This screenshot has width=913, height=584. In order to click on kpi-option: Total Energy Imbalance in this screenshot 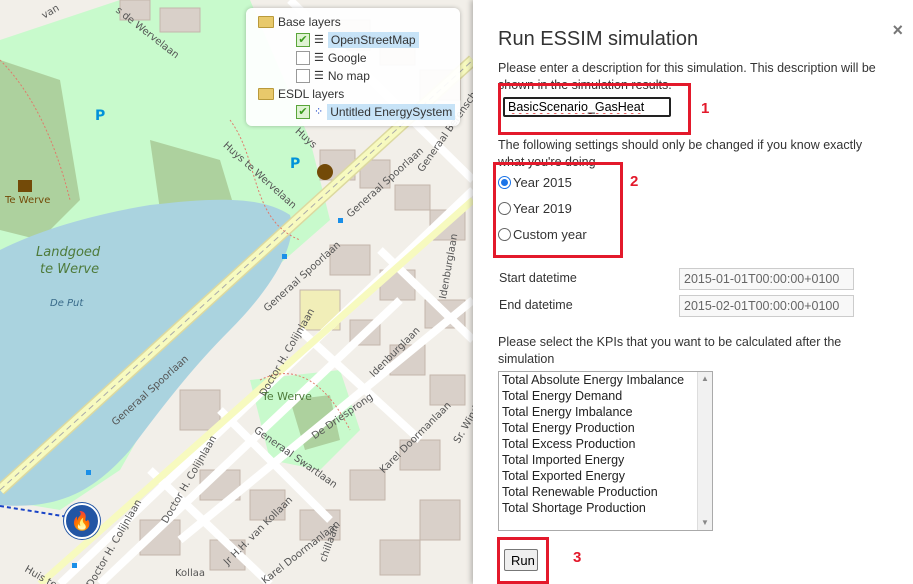, I will do `click(605, 412)`.